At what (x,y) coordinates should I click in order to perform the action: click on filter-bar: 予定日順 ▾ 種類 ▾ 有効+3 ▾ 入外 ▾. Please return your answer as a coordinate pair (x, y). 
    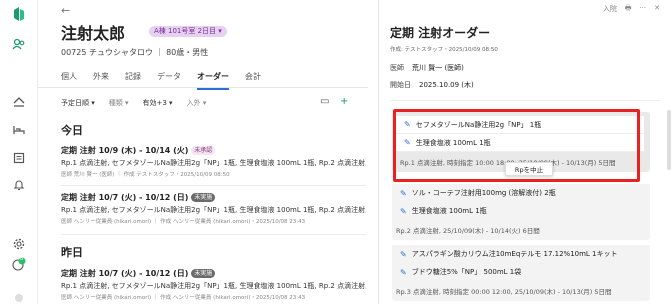
    Looking at the image, I should click on (140, 103).